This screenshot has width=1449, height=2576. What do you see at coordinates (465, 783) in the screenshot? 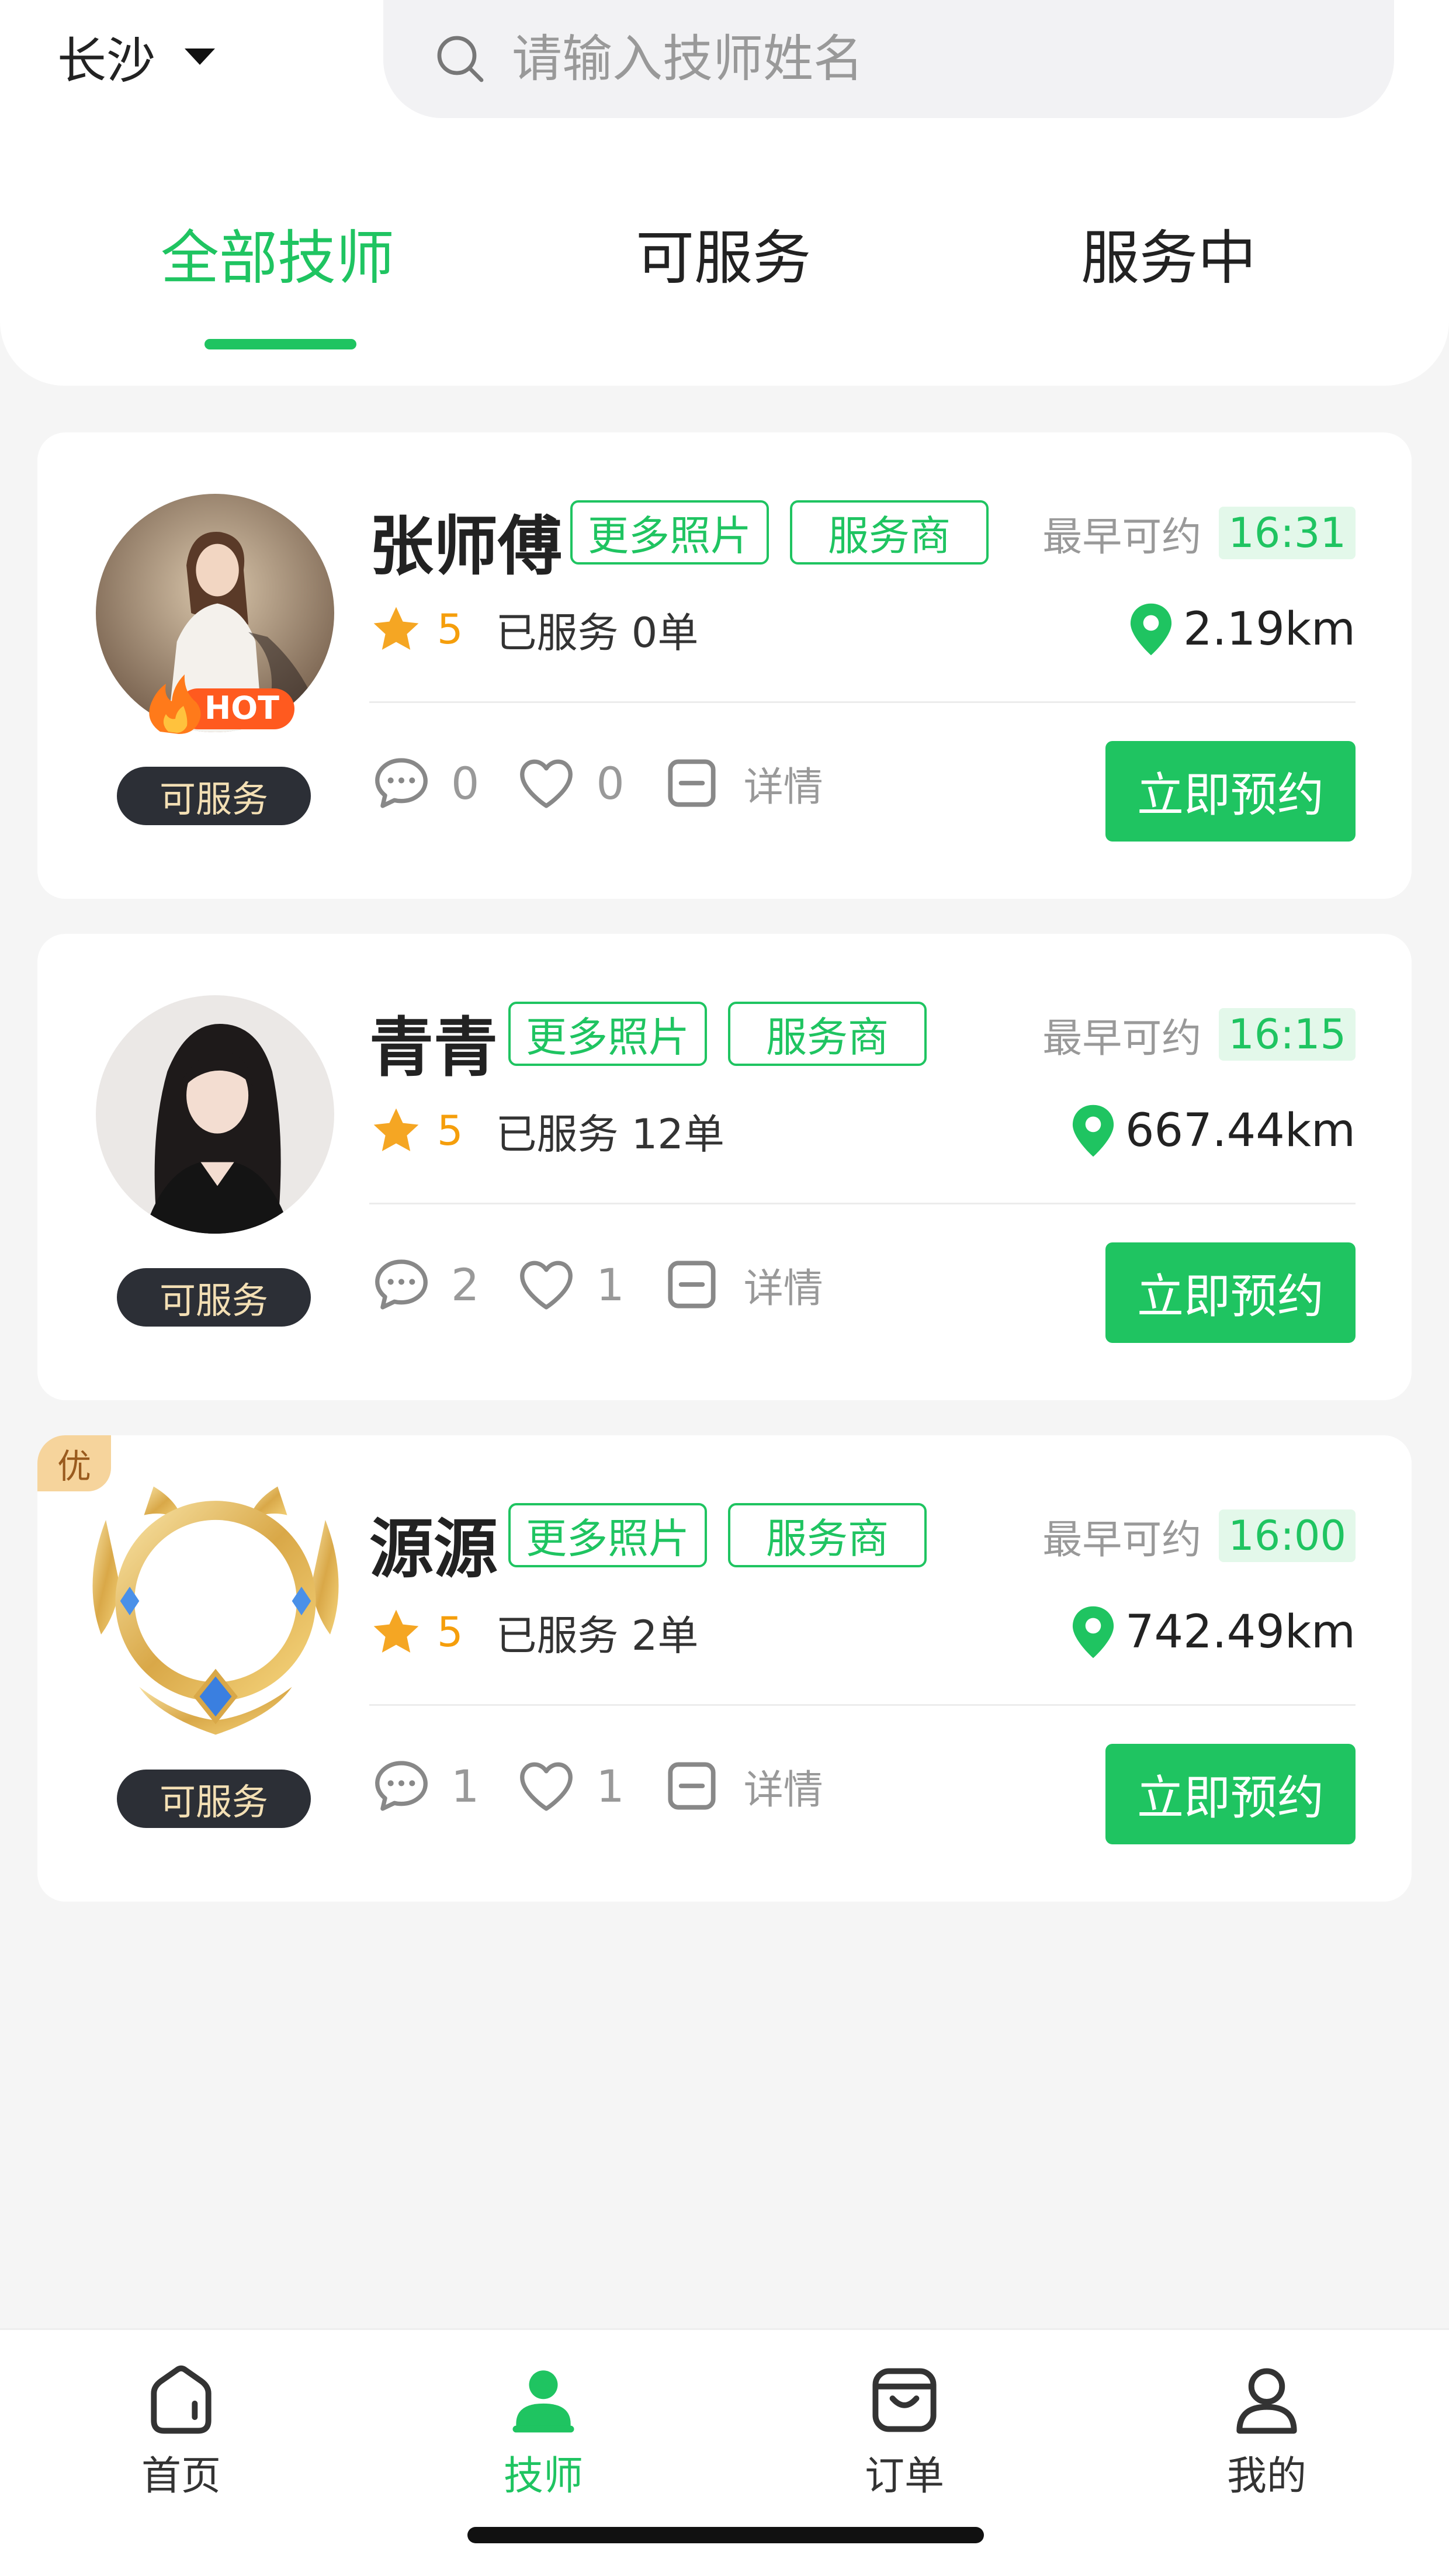
I see `comment-count: 0` at bounding box center [465, 783].